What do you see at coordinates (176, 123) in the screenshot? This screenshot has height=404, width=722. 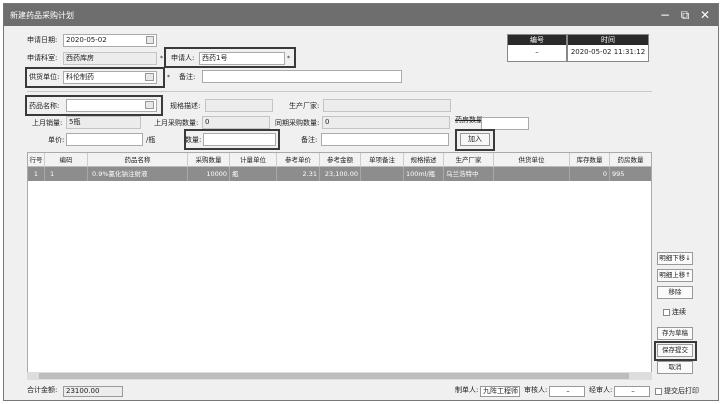 I see `last-month-purchase-label: 上月采购数量:` at bounding box center [176, 123].